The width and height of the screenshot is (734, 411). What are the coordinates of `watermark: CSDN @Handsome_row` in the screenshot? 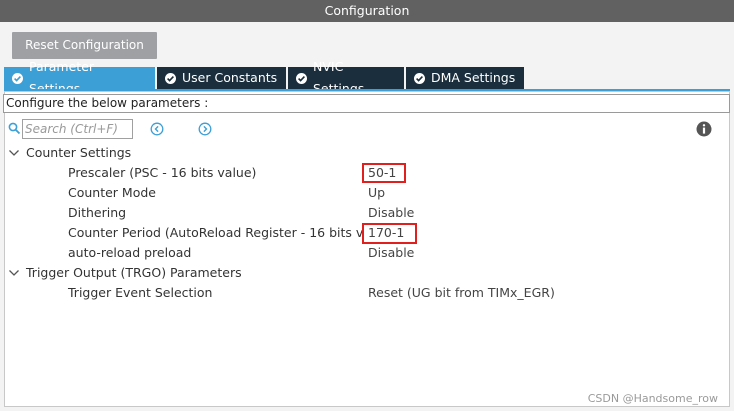 It's located at (652, 398).